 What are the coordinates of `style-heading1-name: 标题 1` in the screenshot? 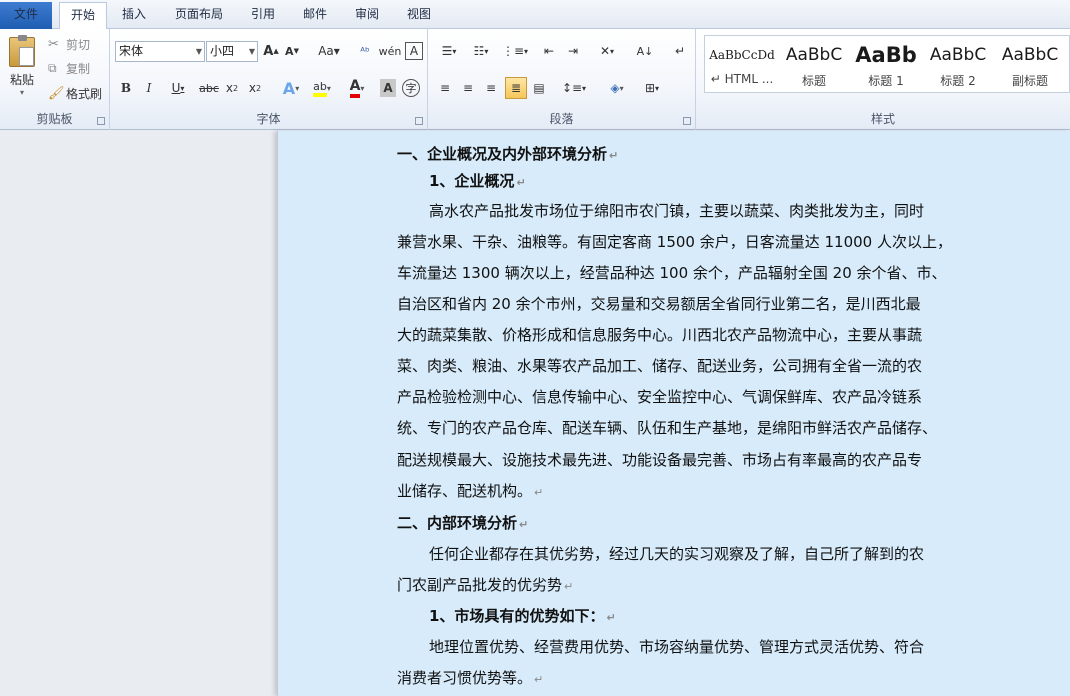 It's located at (886, 81).